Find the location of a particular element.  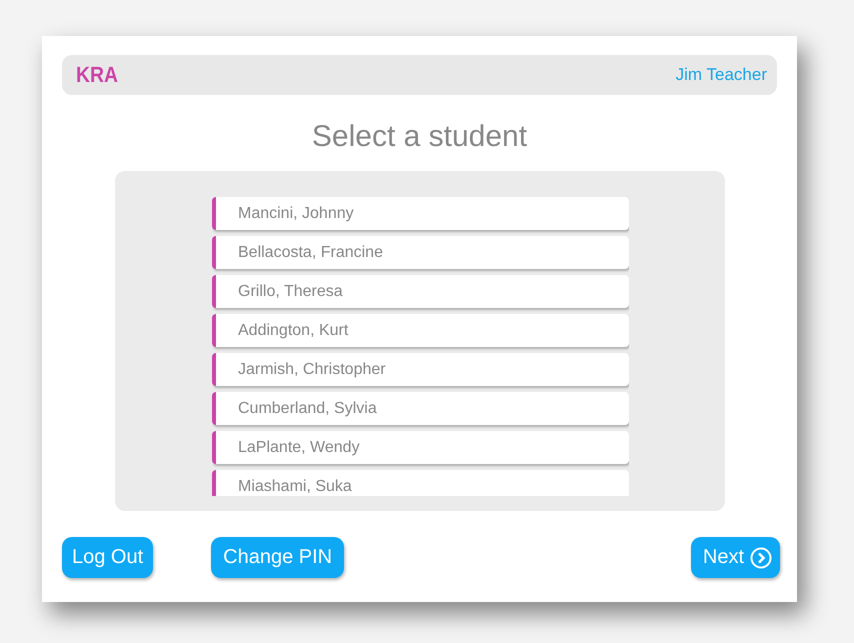

student-item: Grillo, Theresa is located at coordinates (420, 291).